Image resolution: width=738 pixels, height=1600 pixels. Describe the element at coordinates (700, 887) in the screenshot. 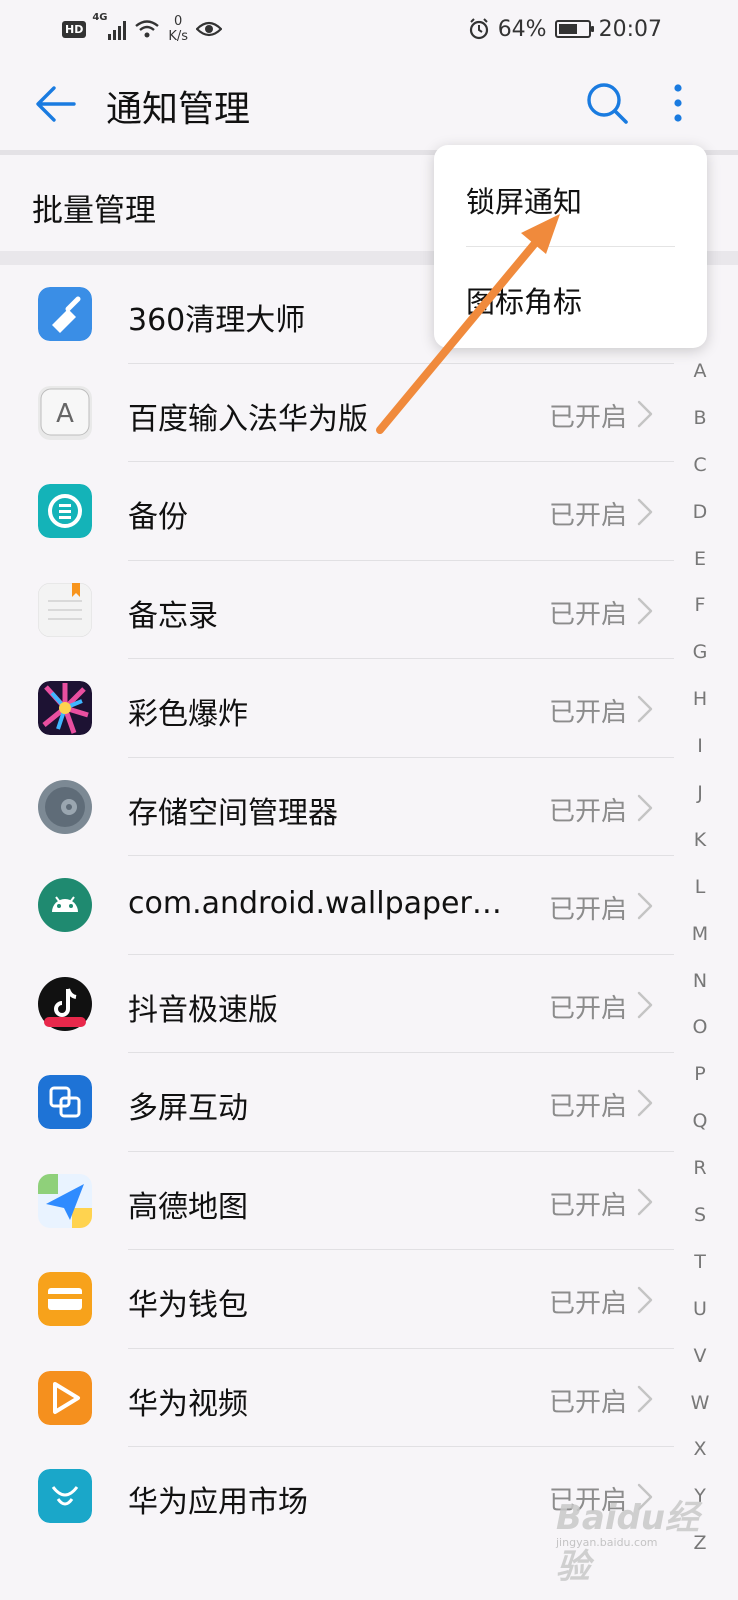

I see `alphabet-letter: L` at that location.